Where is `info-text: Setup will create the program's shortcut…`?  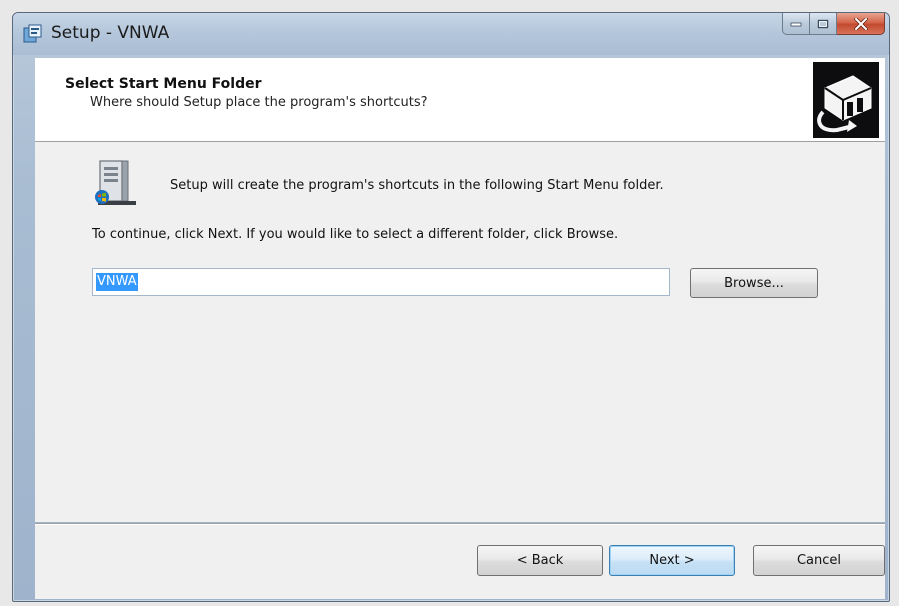
info-text: Setup will create the program's shortcut… is located at coordinates (417, 185).